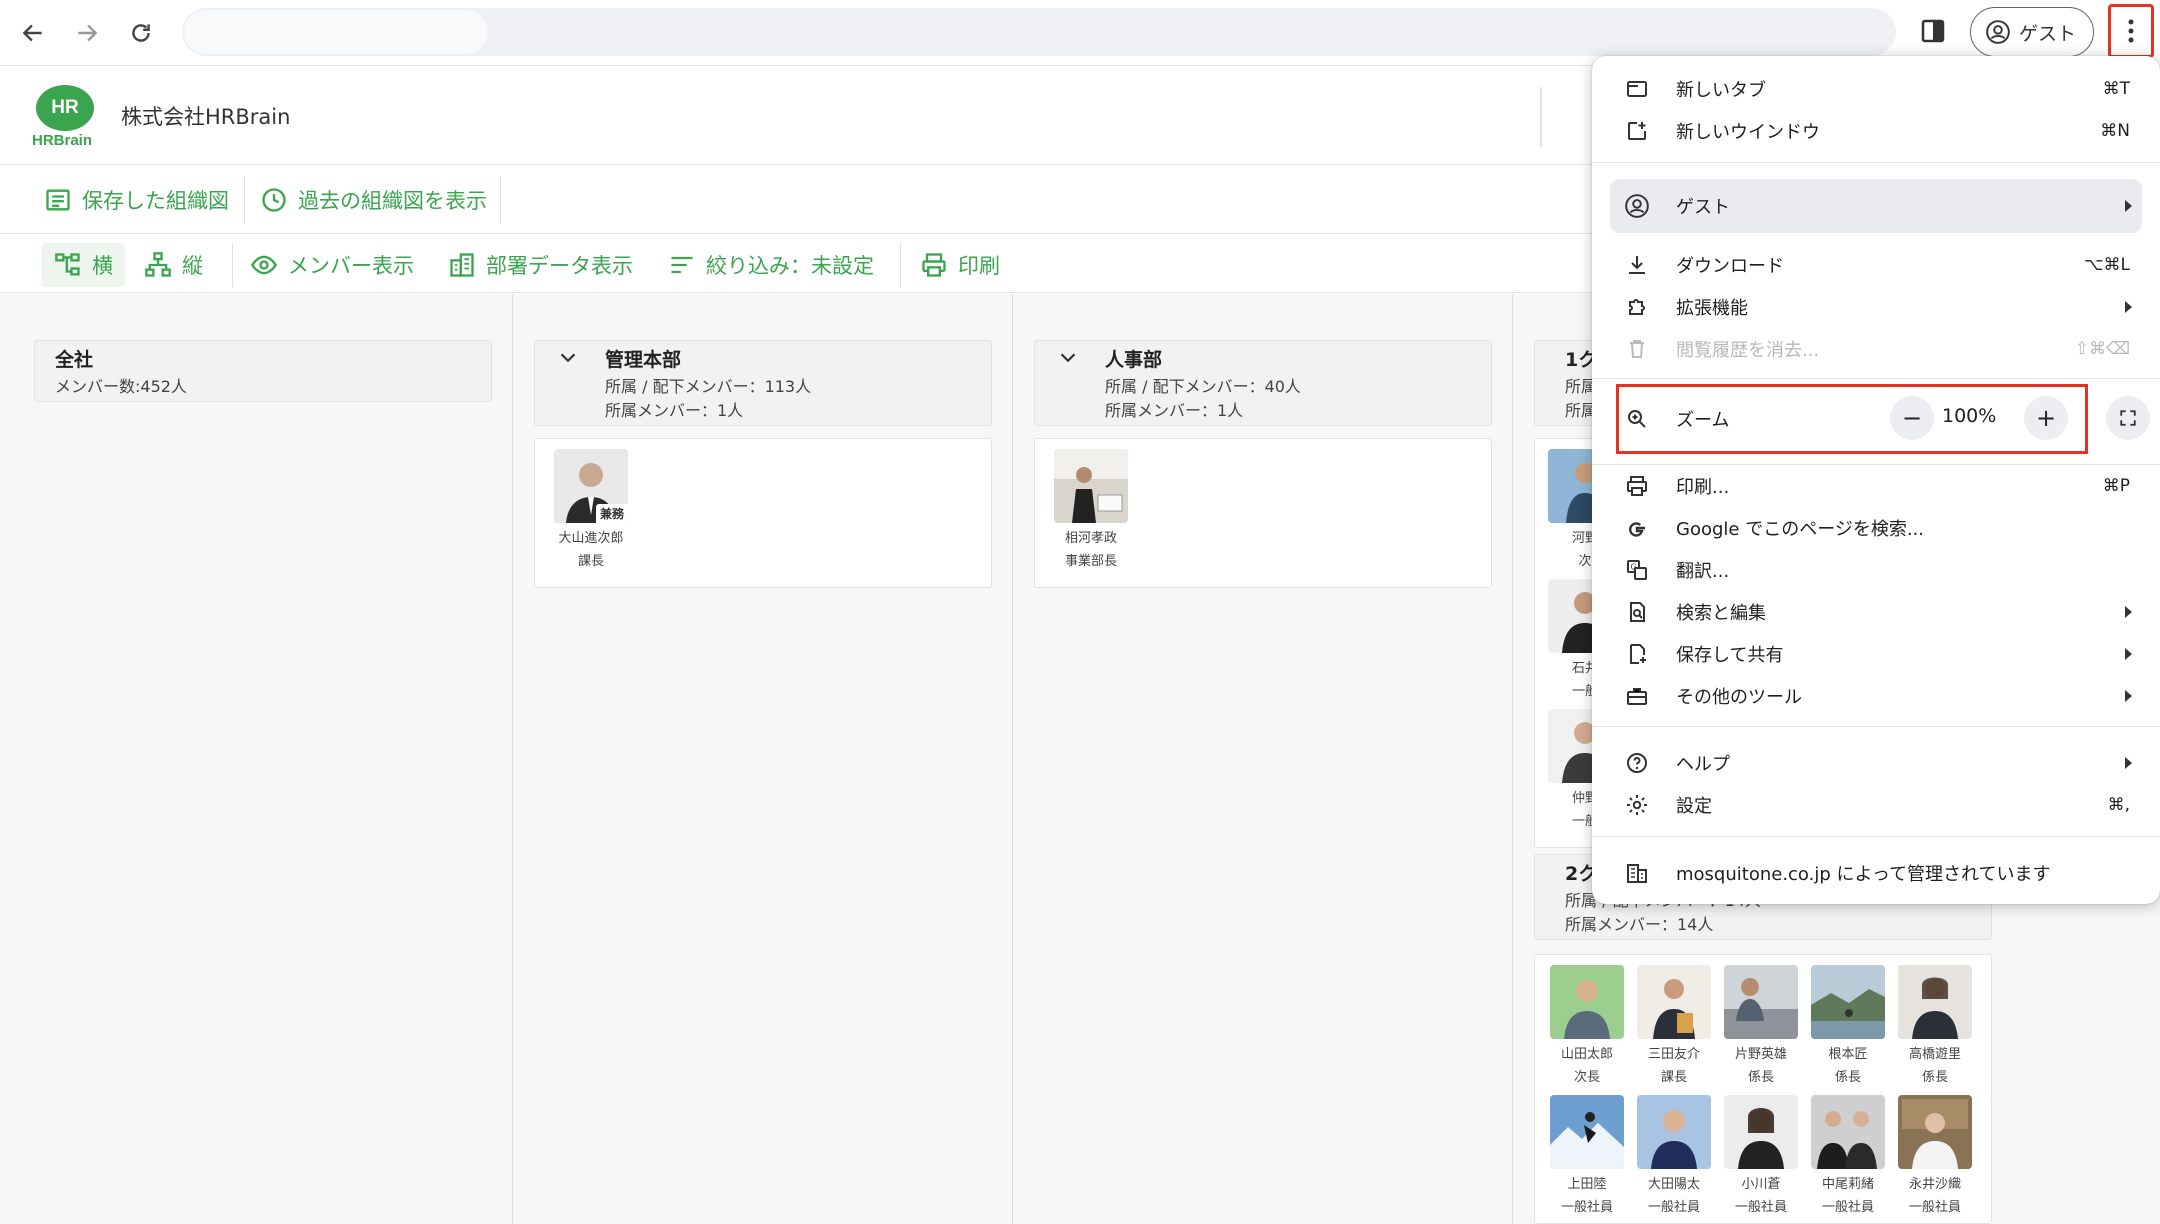 The image size is (2160, 1224). Describe the element at coordinates (2116, 486) in the screenshot. I see `menu-shortcut: ⌘P` at that location.